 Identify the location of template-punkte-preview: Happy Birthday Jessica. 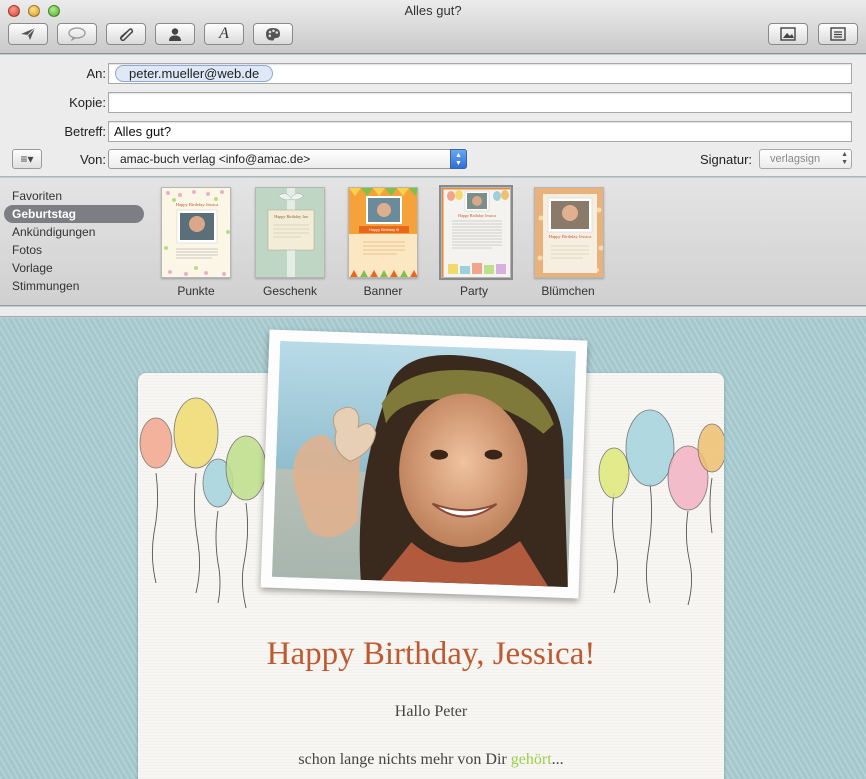
(196, 232).